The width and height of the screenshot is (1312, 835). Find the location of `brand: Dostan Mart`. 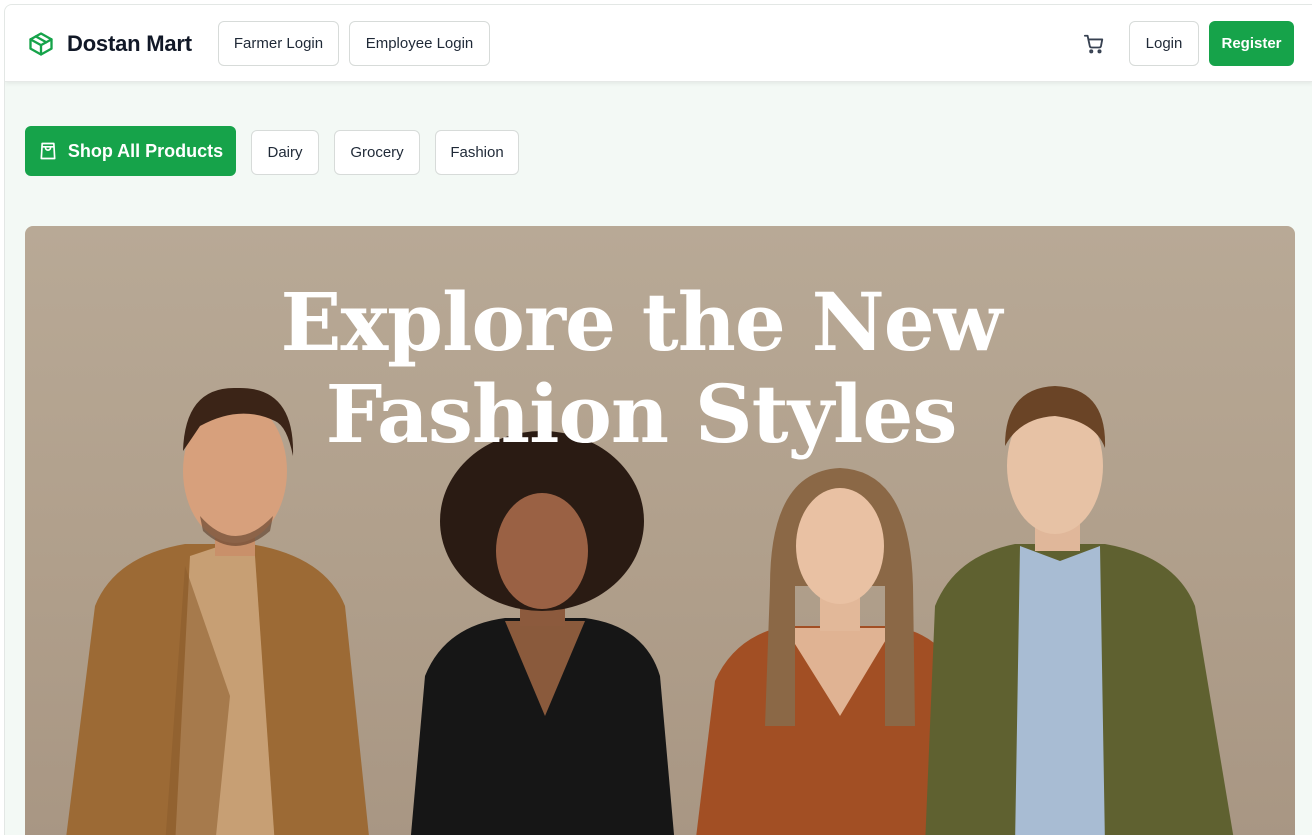

brand: Dostan Mart is located at coordinates (109, 44).